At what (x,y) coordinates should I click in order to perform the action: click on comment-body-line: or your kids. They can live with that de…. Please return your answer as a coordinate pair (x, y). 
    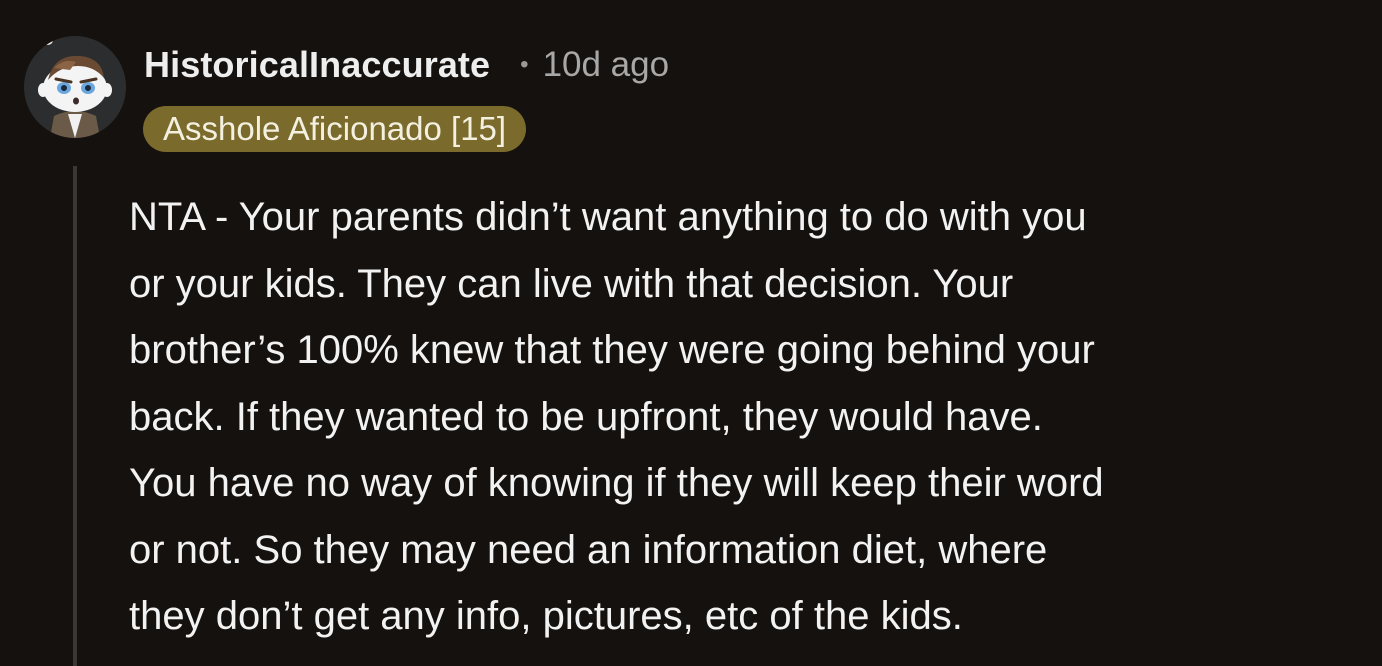
    Looking at the image, I should click on (571, 283).